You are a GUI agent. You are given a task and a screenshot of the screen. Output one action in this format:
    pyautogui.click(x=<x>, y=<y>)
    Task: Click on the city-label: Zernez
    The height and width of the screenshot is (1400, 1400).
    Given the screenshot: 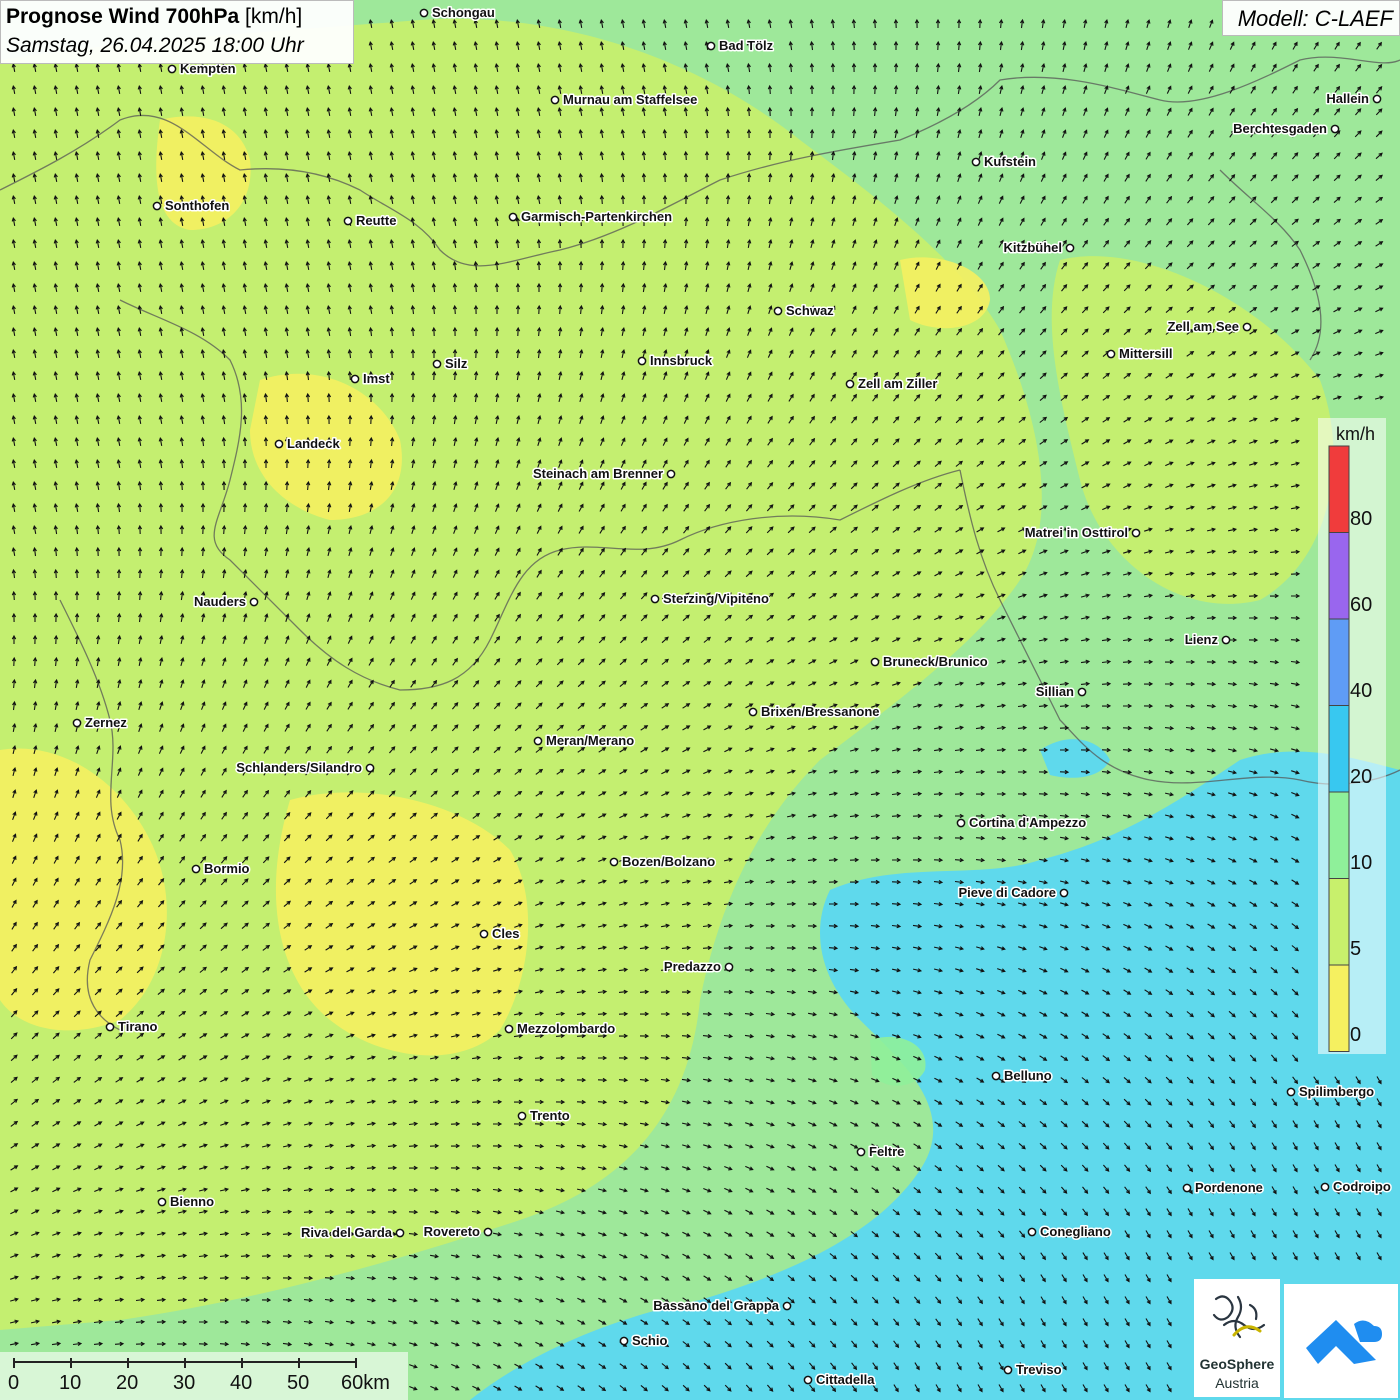 What is the action you would take?
    pyautogui.click(x=106, y=722)
    